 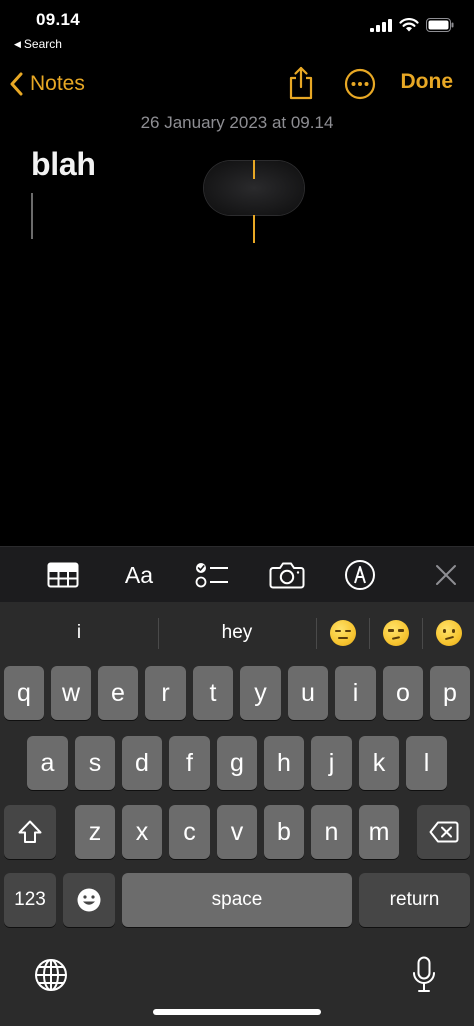 What do you see at coordinates (440, 25) in the screenshot?
I see `battery-icon` at bounding box center [440, 25].